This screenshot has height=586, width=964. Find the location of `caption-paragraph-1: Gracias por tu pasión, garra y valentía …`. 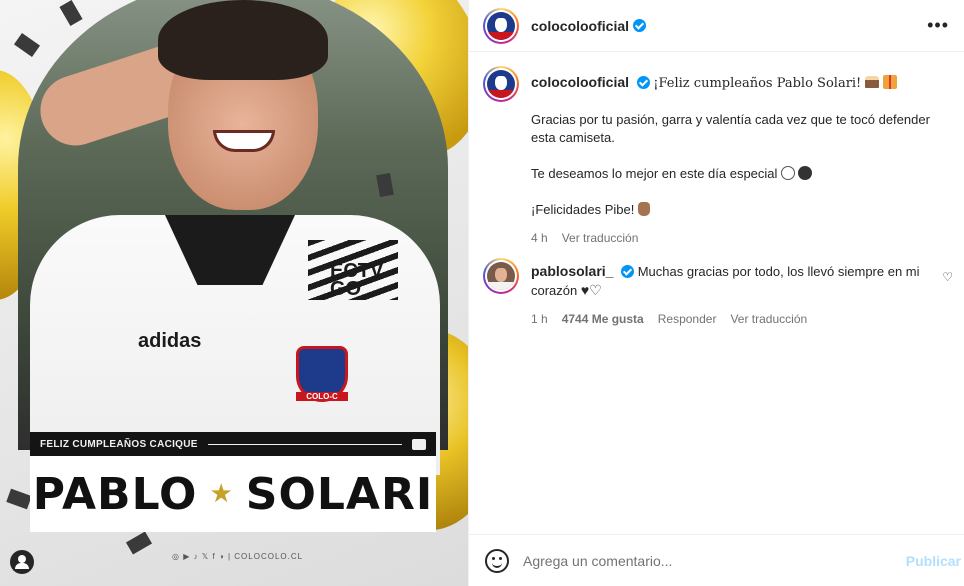

caption-paragraph-1: Gracias por tu pasión, garra y valentía … is located at coordinates (730, 128).